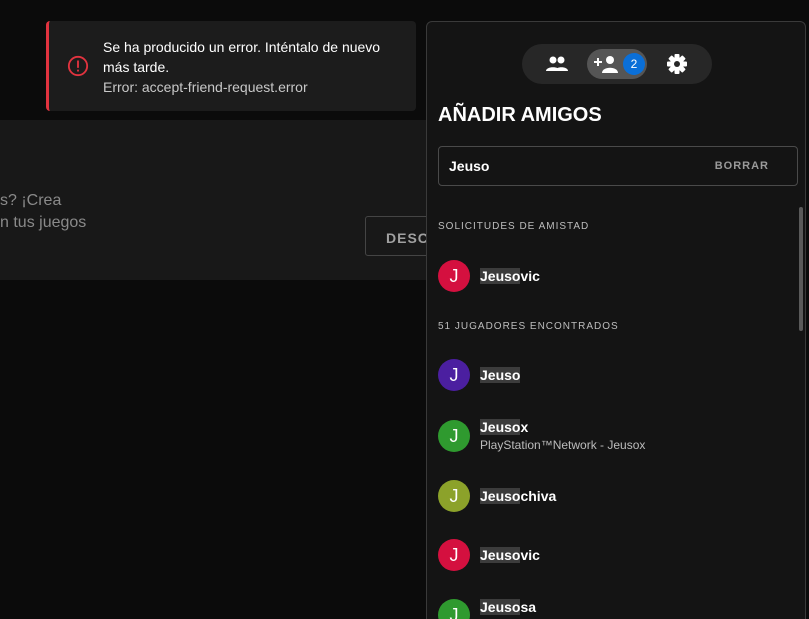 This screenshot has width=809, height=619. Describe the element at coordinates (634, 64) in the screenshot. I see `notification-badge: 2` at that location.